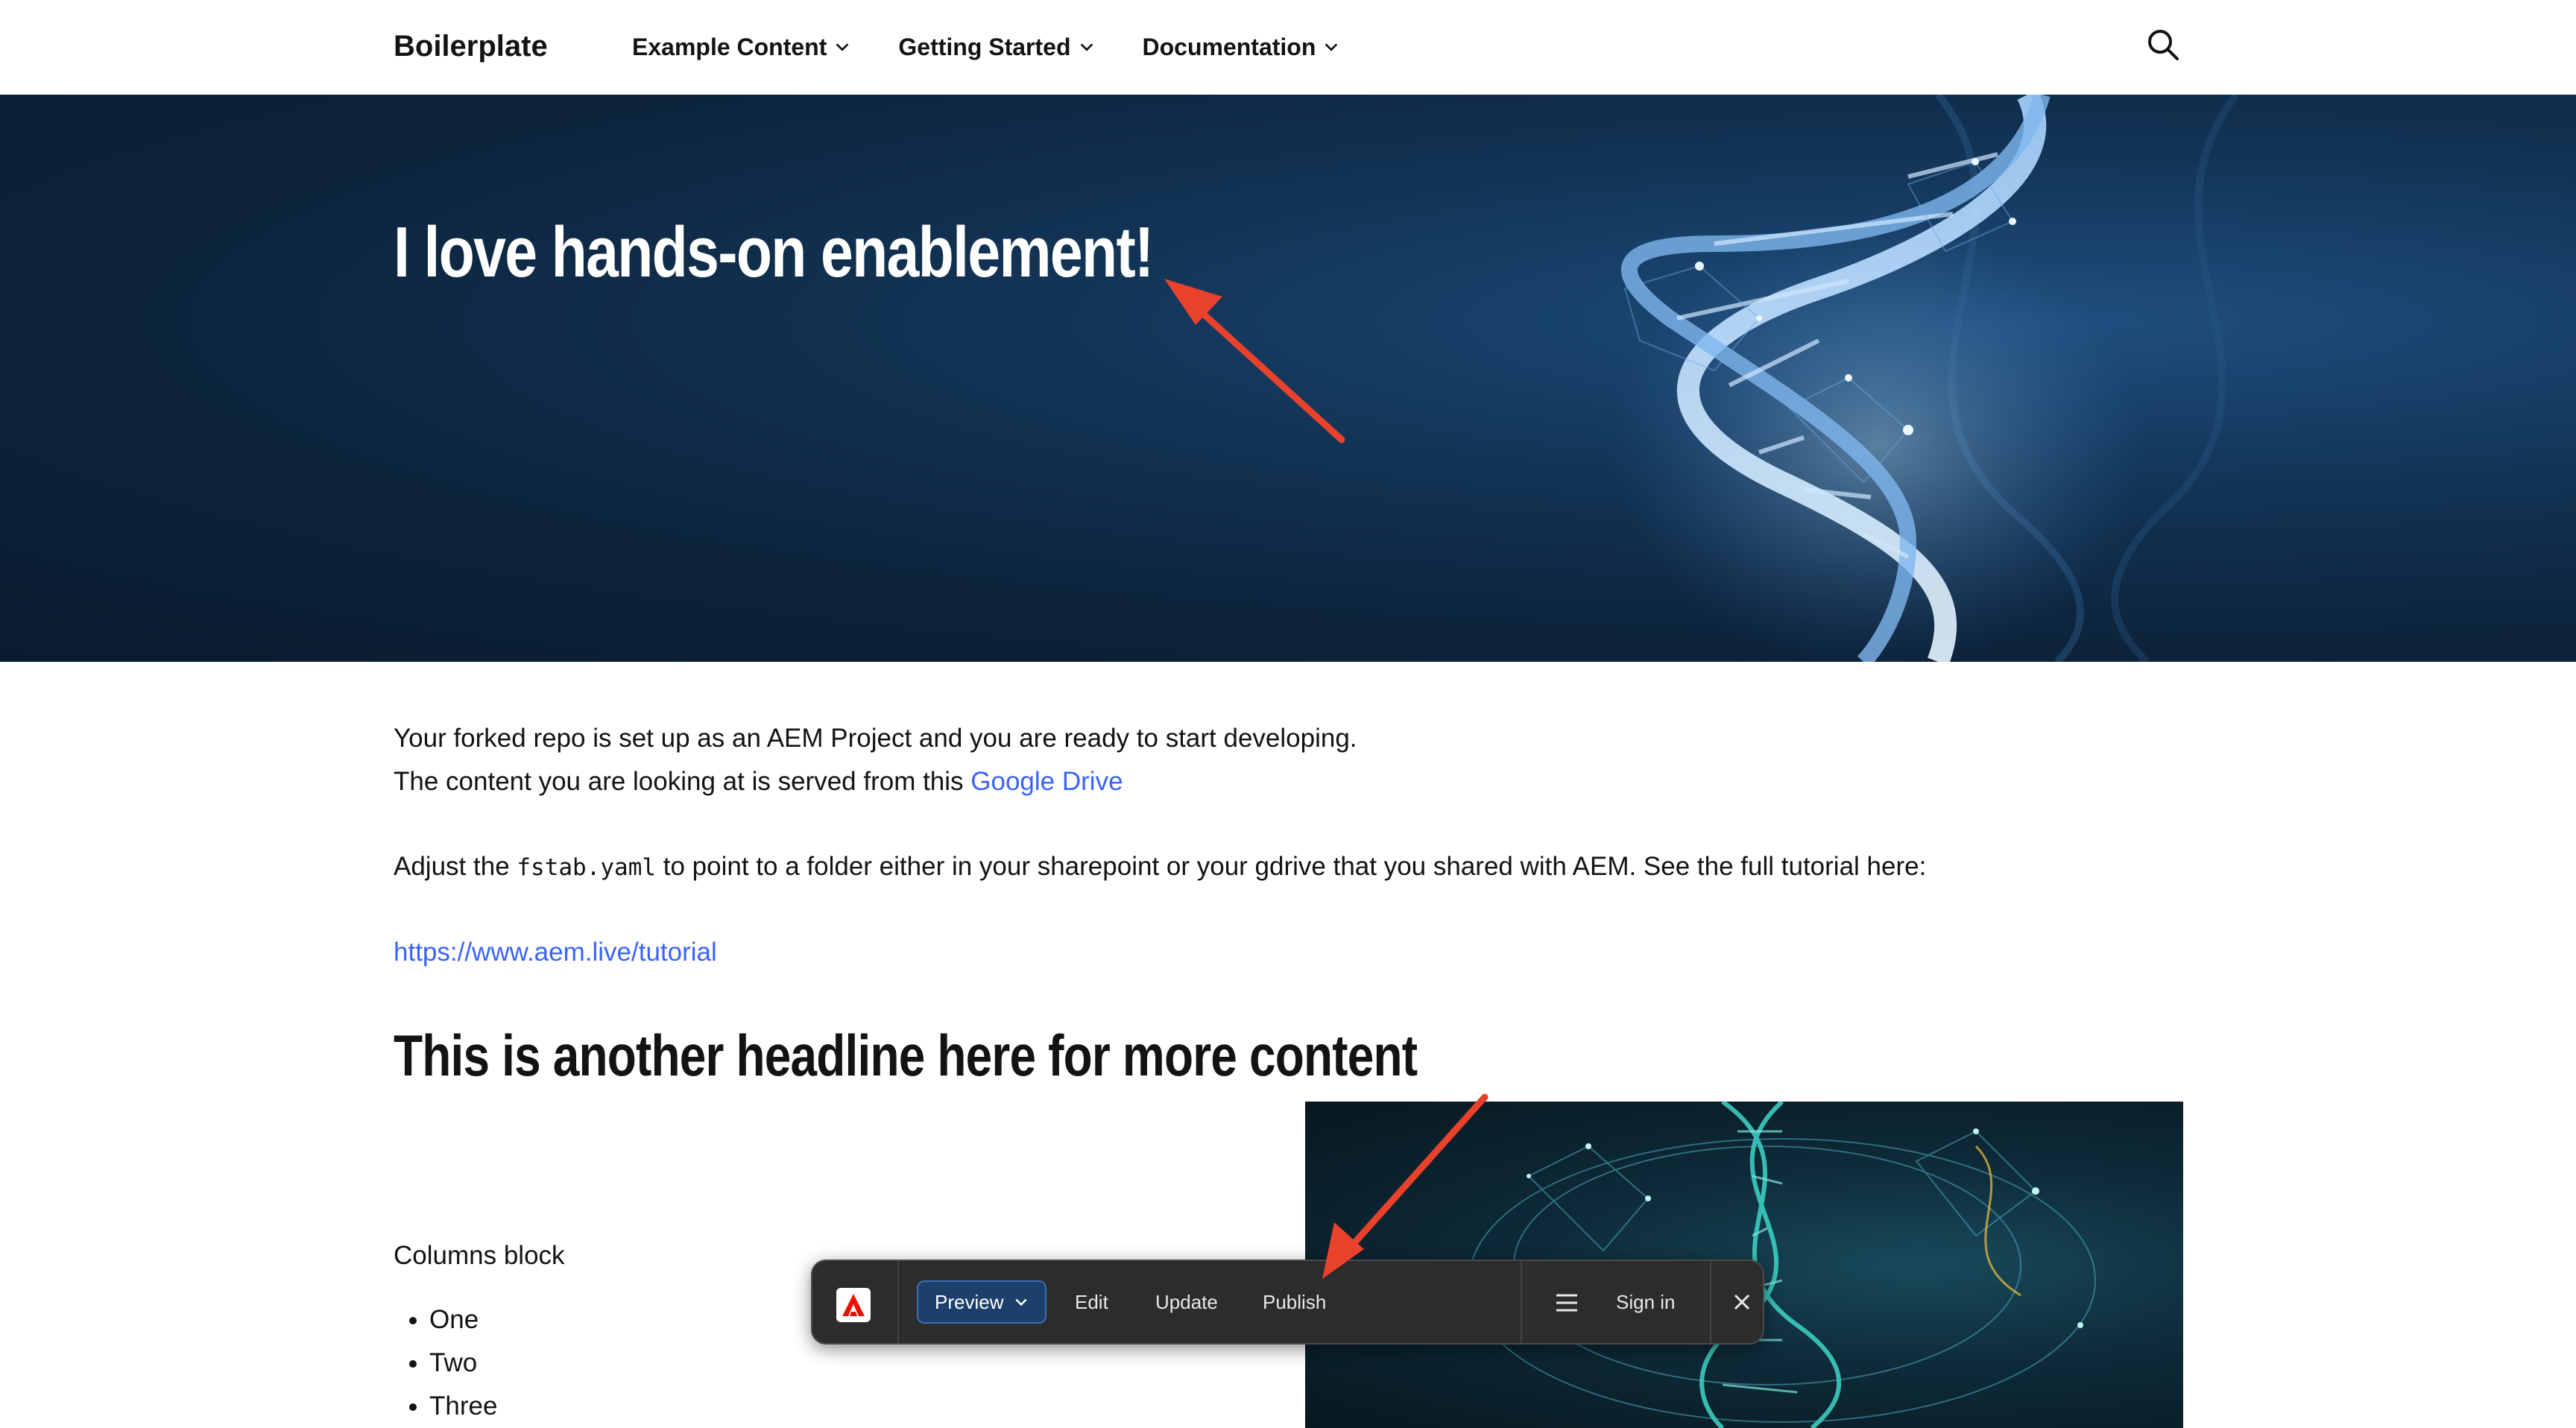 The height and width of the screenshot is (1428, 2576). What do you see at coordinates (463, 1320) in the screenshot?
I see `list-item: One` at bounding box center [463, 1320].